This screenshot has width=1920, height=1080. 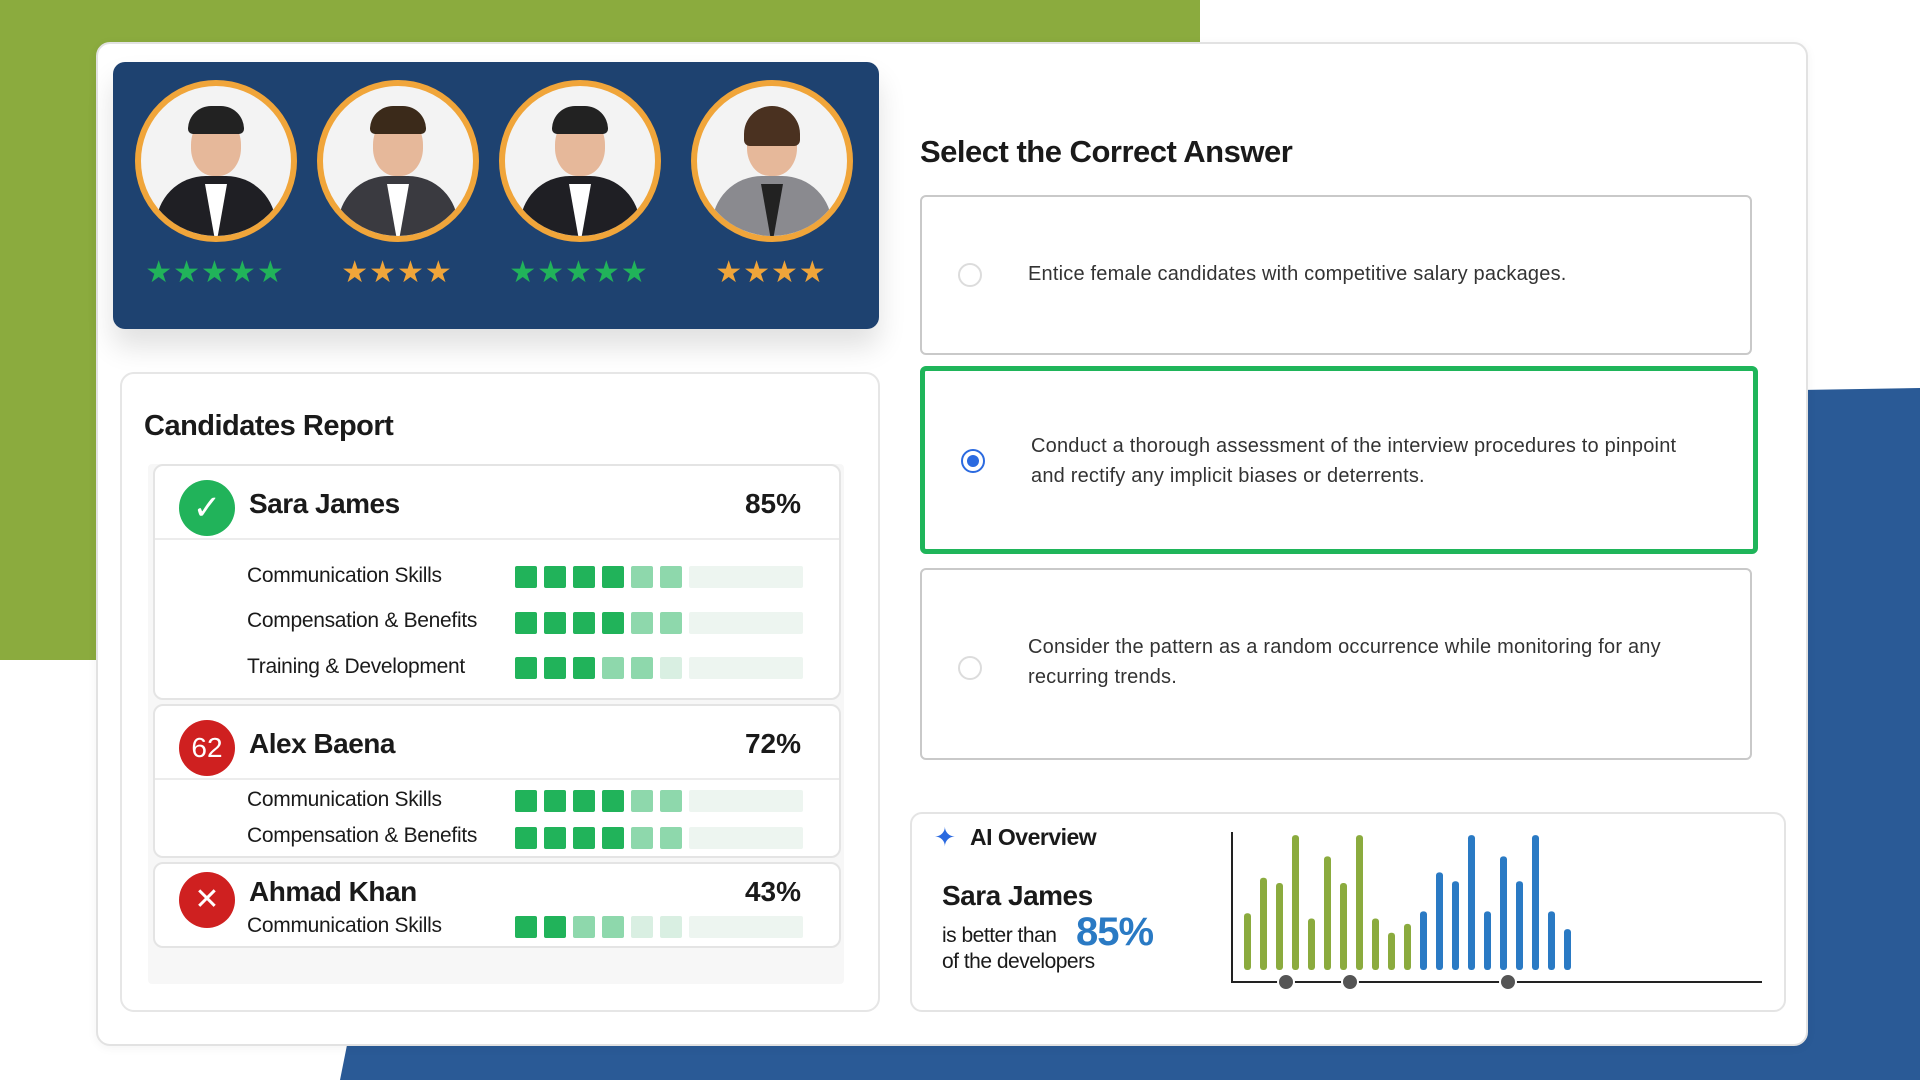 I want to click on candidate-avatar-4: ★★★★, so click(x=772, y=185).